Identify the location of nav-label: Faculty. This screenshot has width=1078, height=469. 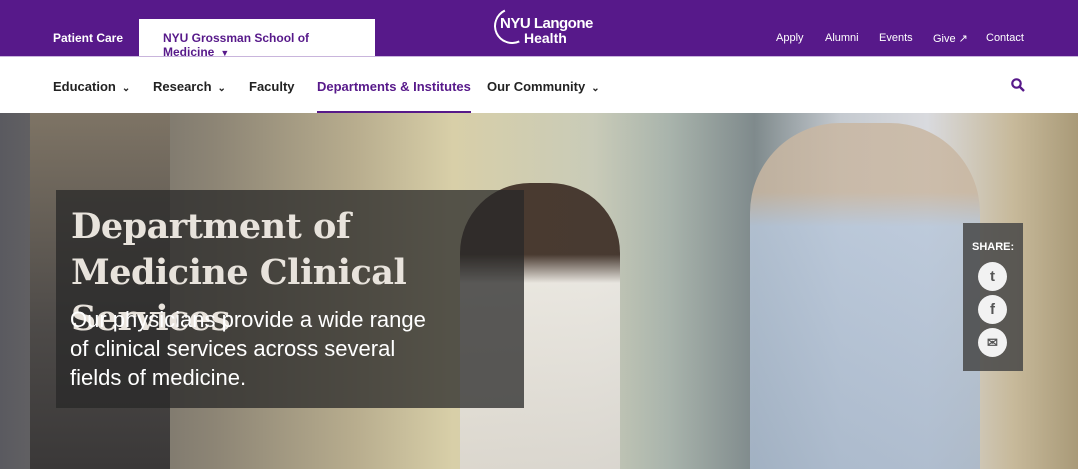
(272, 86).